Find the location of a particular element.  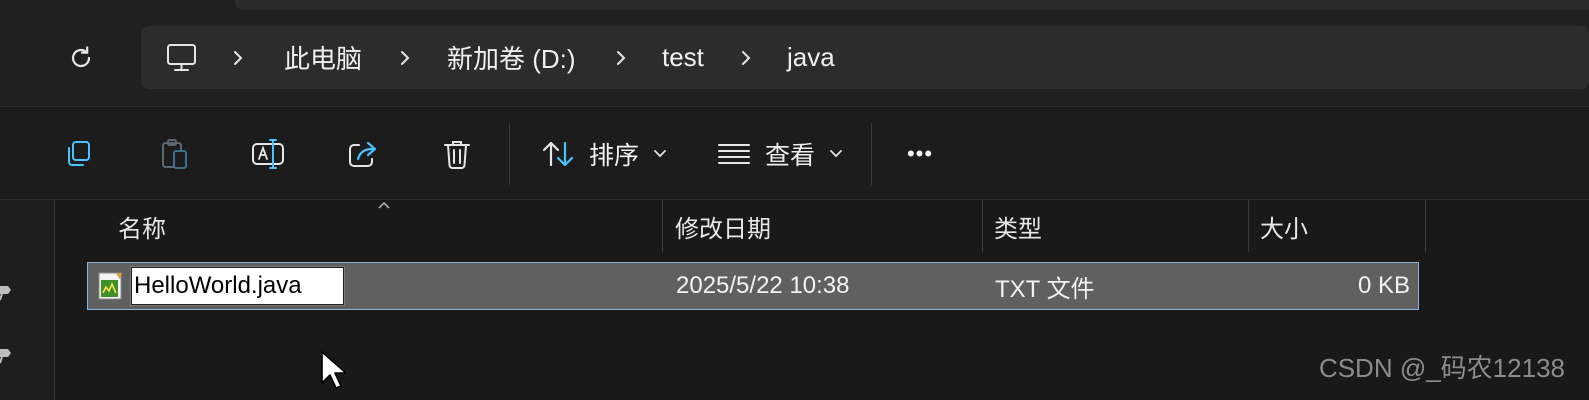

paste-icon is located at coordinates (174, 154).